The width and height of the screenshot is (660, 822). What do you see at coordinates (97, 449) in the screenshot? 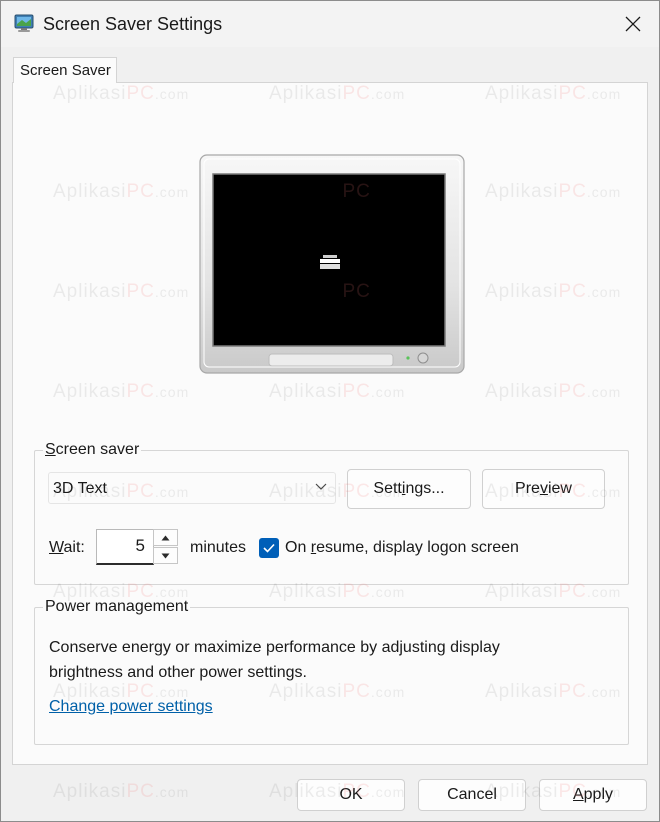
I see `screen-saver-group-label-rest: creen saver` at bounding box center [97, 449].